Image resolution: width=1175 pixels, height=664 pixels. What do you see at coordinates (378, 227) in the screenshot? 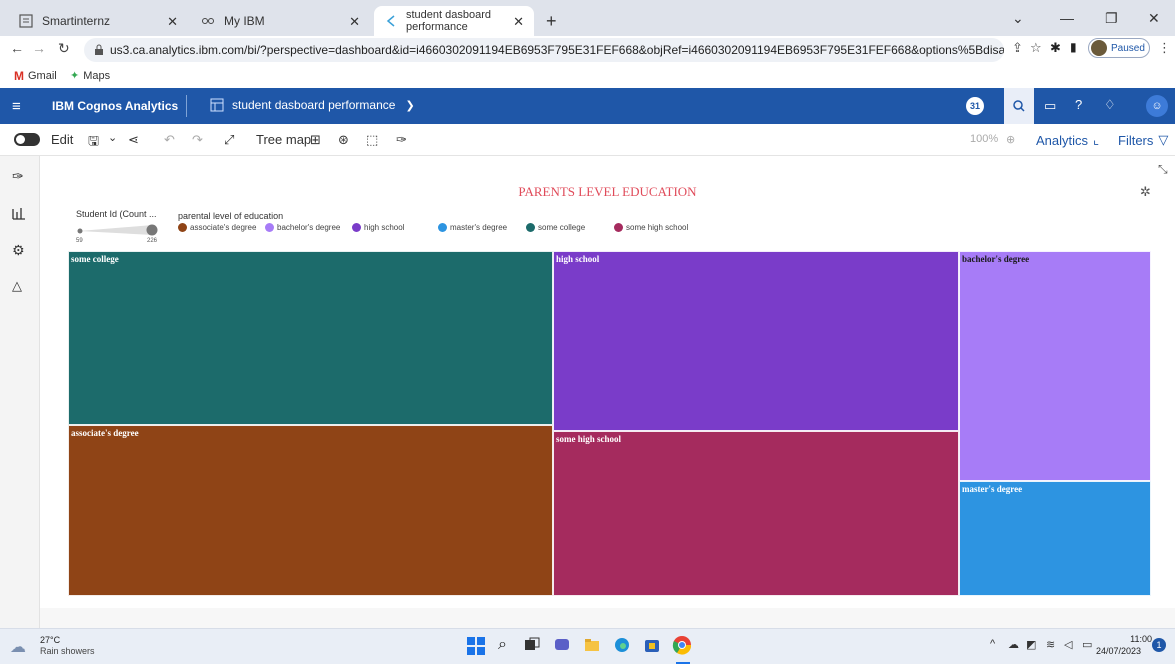
I see `legend-item: high school` at bounding box center [378, 227].